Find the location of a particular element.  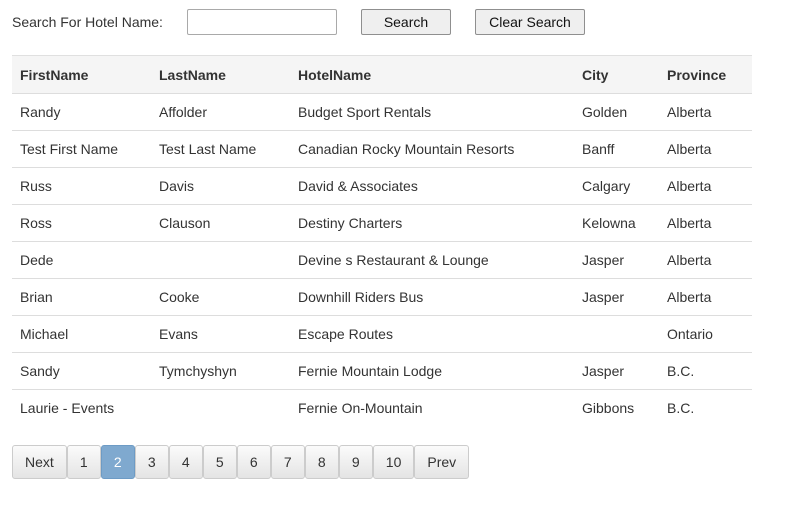

column-header-lastname: LastName is located at coordinates (220, 74).